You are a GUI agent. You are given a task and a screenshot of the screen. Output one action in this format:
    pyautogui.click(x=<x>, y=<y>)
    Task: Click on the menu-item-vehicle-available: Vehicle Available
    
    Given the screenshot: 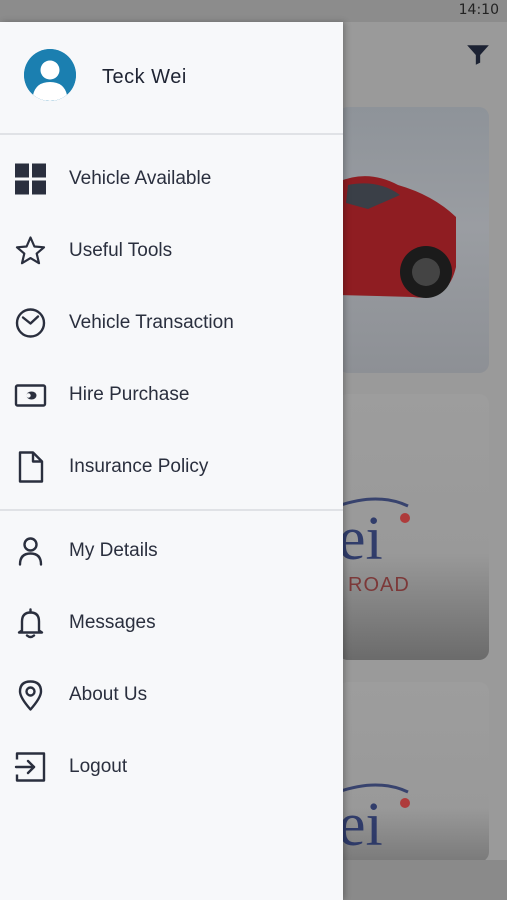 What is the action you would take?
    pyautogui.click(x=171, y=179)
    